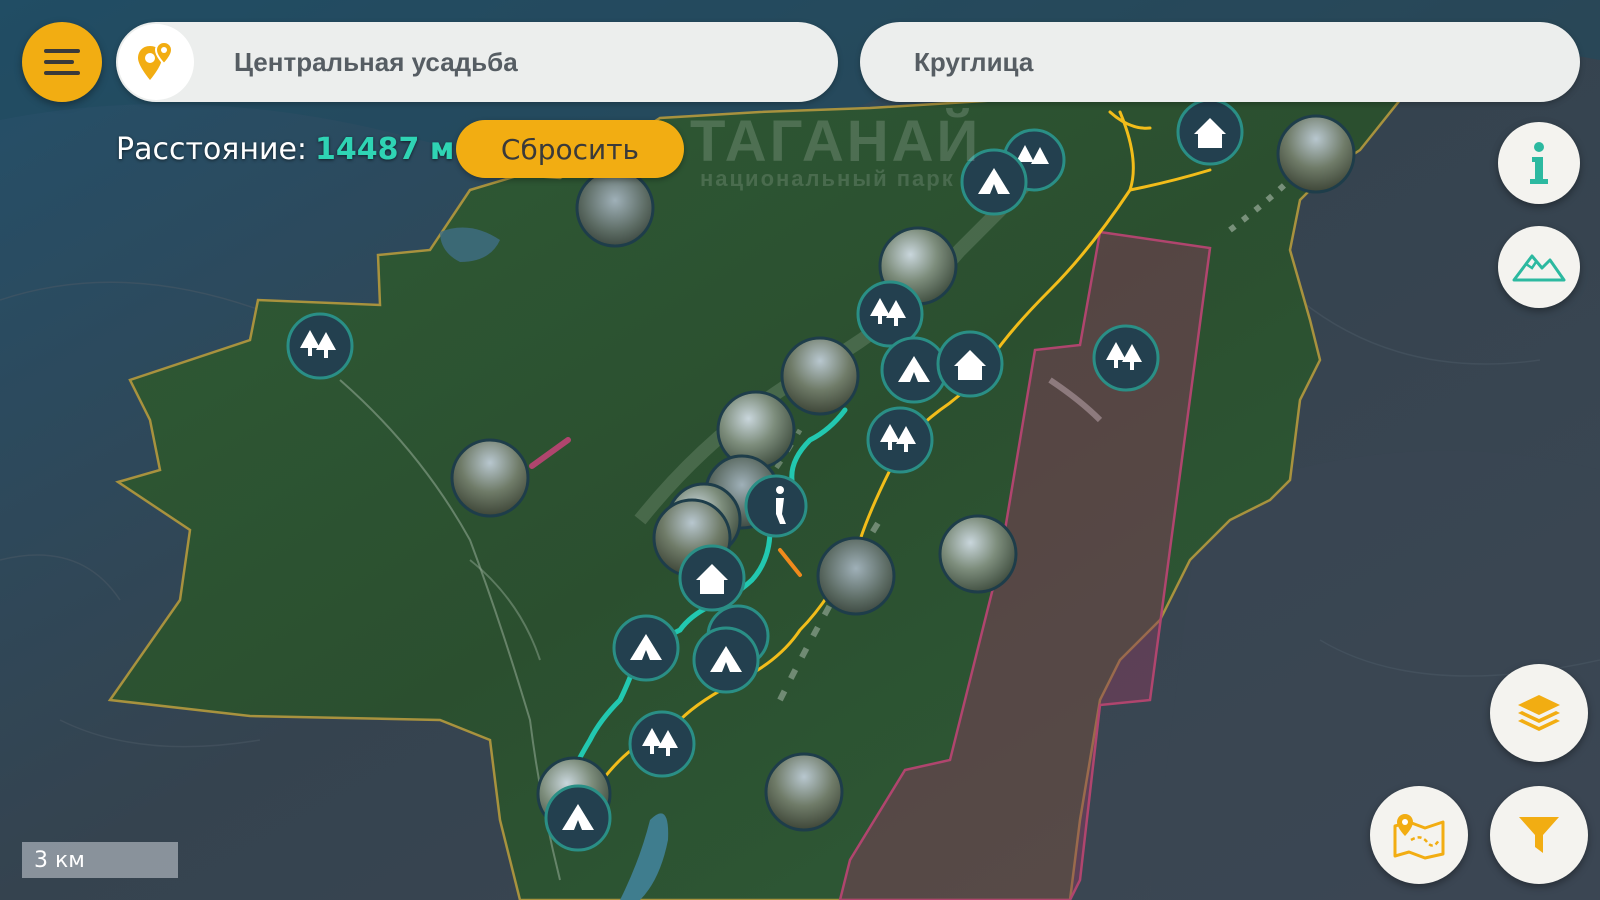  I want to click on layers-icon, so click(1539, 713).